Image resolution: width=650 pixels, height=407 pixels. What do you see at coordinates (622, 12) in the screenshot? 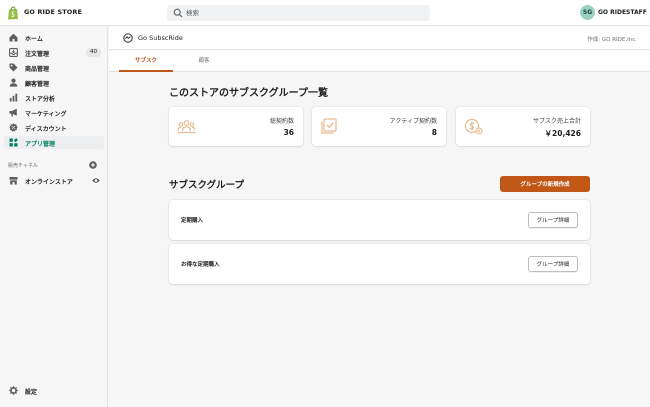
I see `user-name: GO RIDESTAFF` at bounding box center [622, 12].